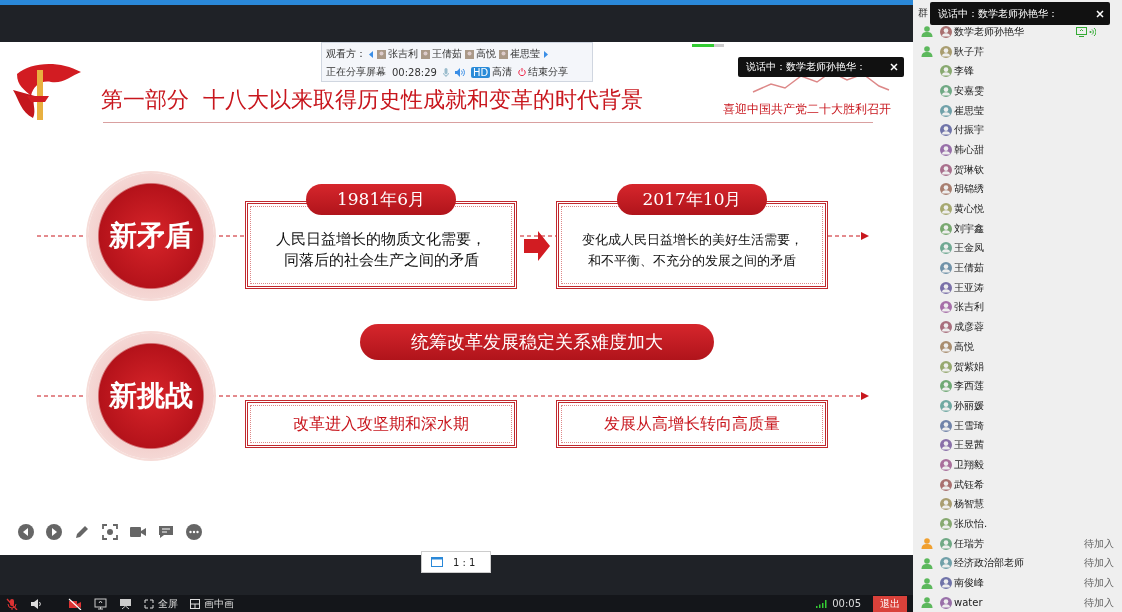  What do you see at coordinates (969, 445) in the screenshot?
I see `member-name: 王昱茜` at bounding box center [969, 445].